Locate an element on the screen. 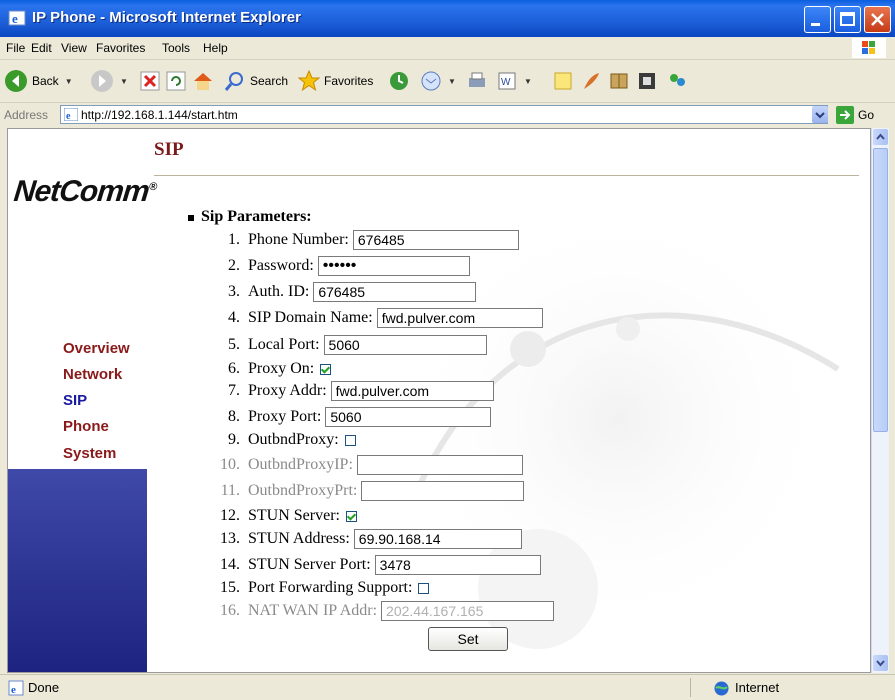 The image size is (895, 700). refresh-button is located at coordinates (176, 81).